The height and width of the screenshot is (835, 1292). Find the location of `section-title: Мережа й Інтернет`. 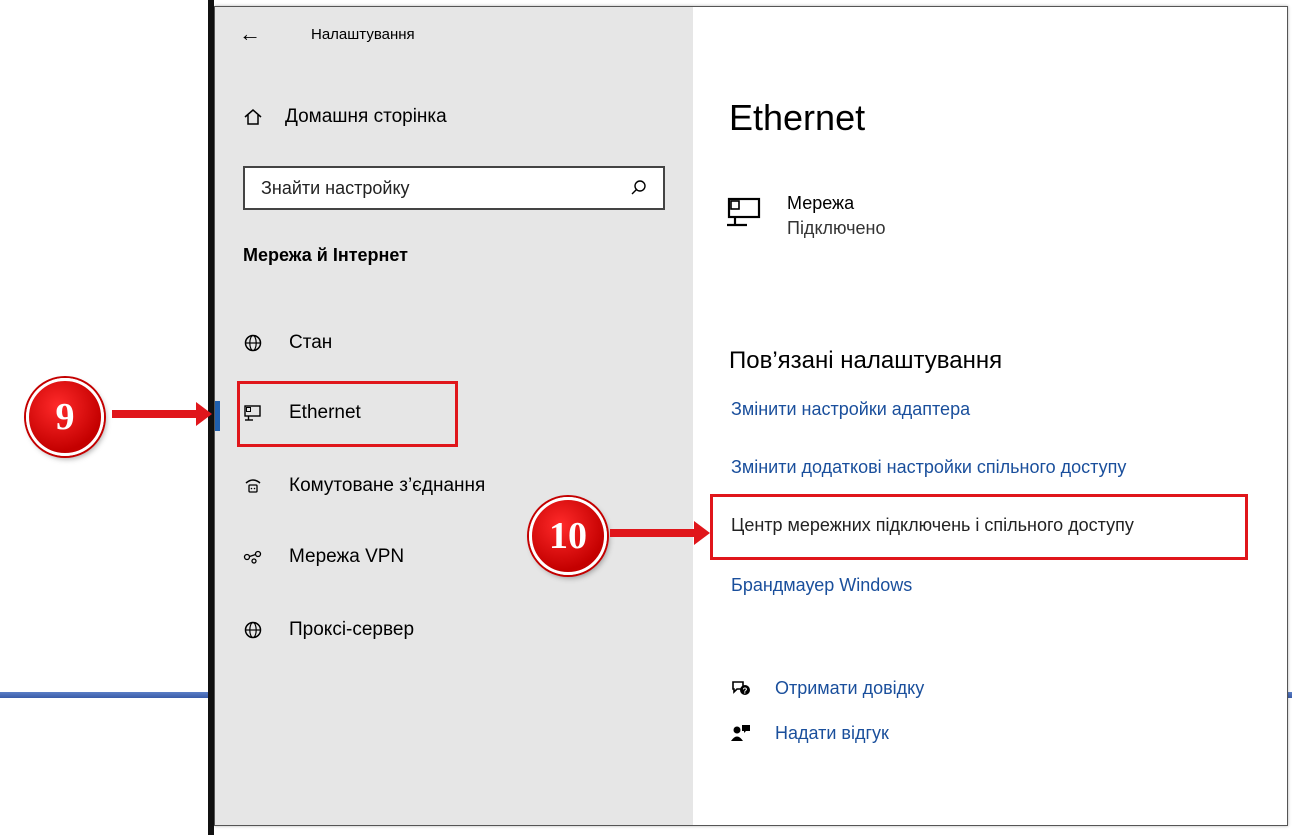

section-title: Мережа й Інтернет is located at coordinates (325, 255).